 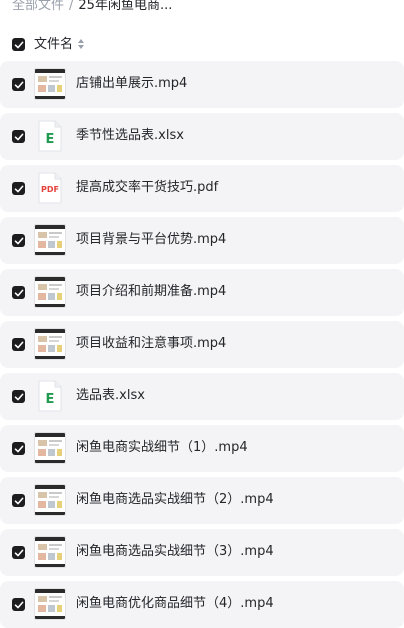 I want to click on file-row: E 季节性选品表.xlsx, so click(x=202, y=136).